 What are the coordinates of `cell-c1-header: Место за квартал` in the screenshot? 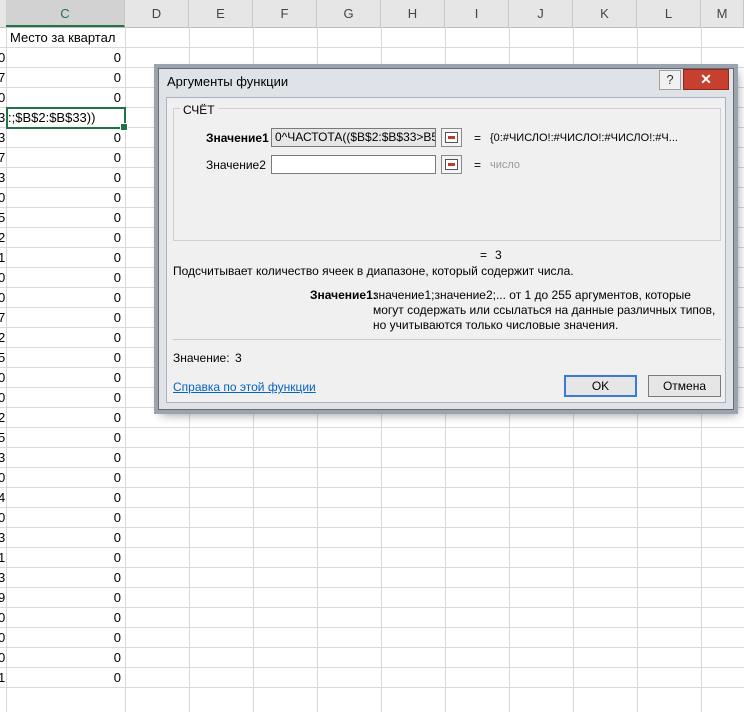 It's located at (65, 37).